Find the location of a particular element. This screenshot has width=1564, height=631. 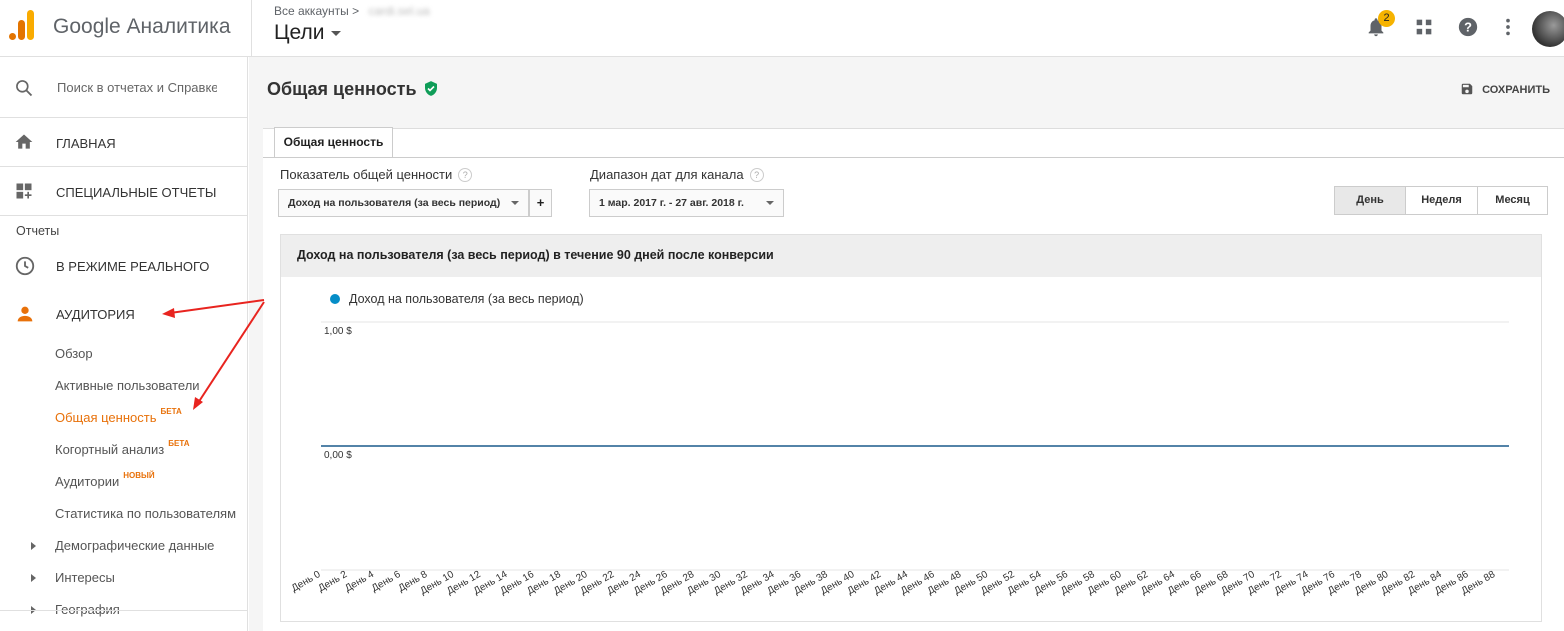

metric-label: Показатель общей ценности? is located at coordinates (376, 174).